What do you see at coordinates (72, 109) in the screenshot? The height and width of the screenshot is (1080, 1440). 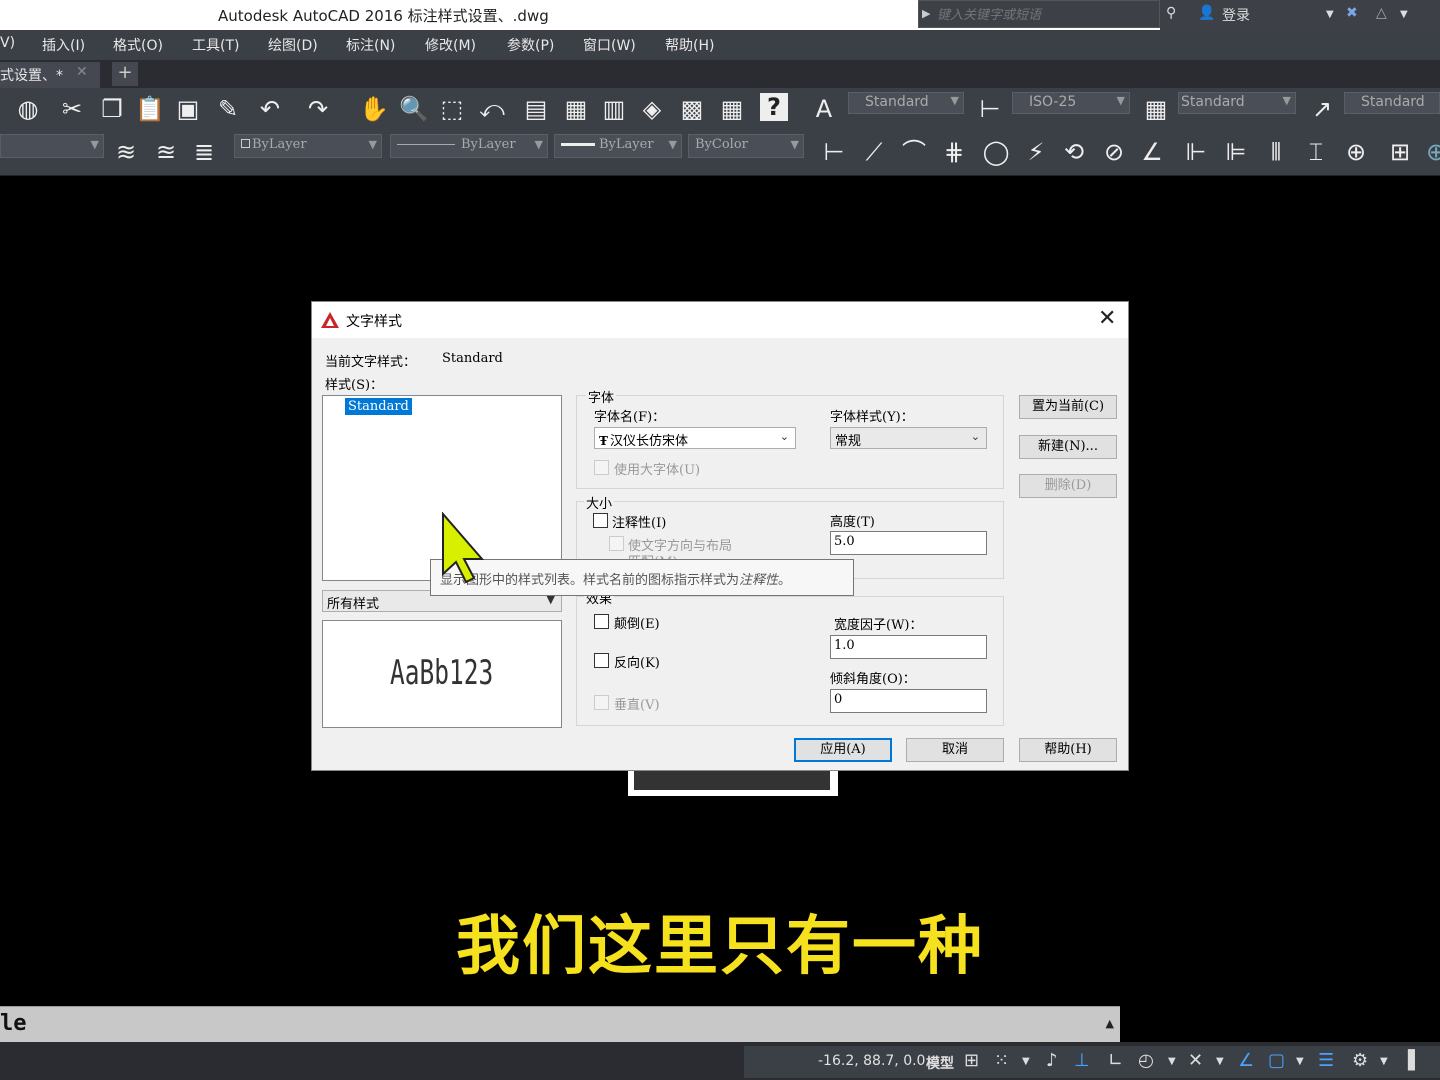 I see `cut-icon: ✂` at bounding box center [72, 109].